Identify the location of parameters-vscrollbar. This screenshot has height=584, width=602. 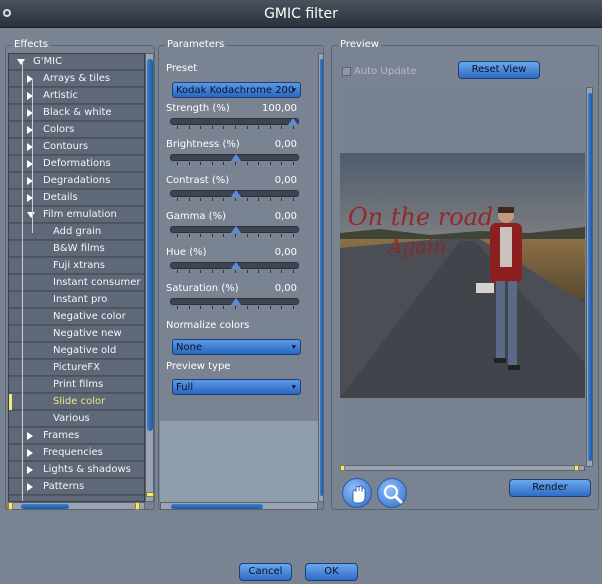
(321, 277).